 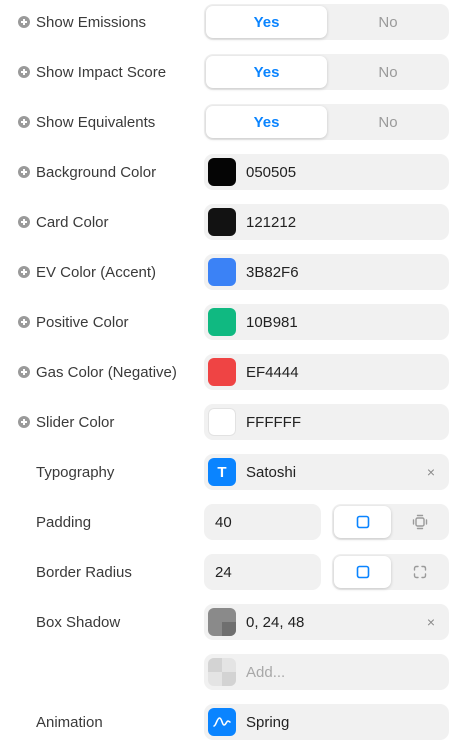 What do you see at coordinates (326, 272) in the screenshot?
I see `ev-color-field: 3B82F6` at bounding box center [326, 272].